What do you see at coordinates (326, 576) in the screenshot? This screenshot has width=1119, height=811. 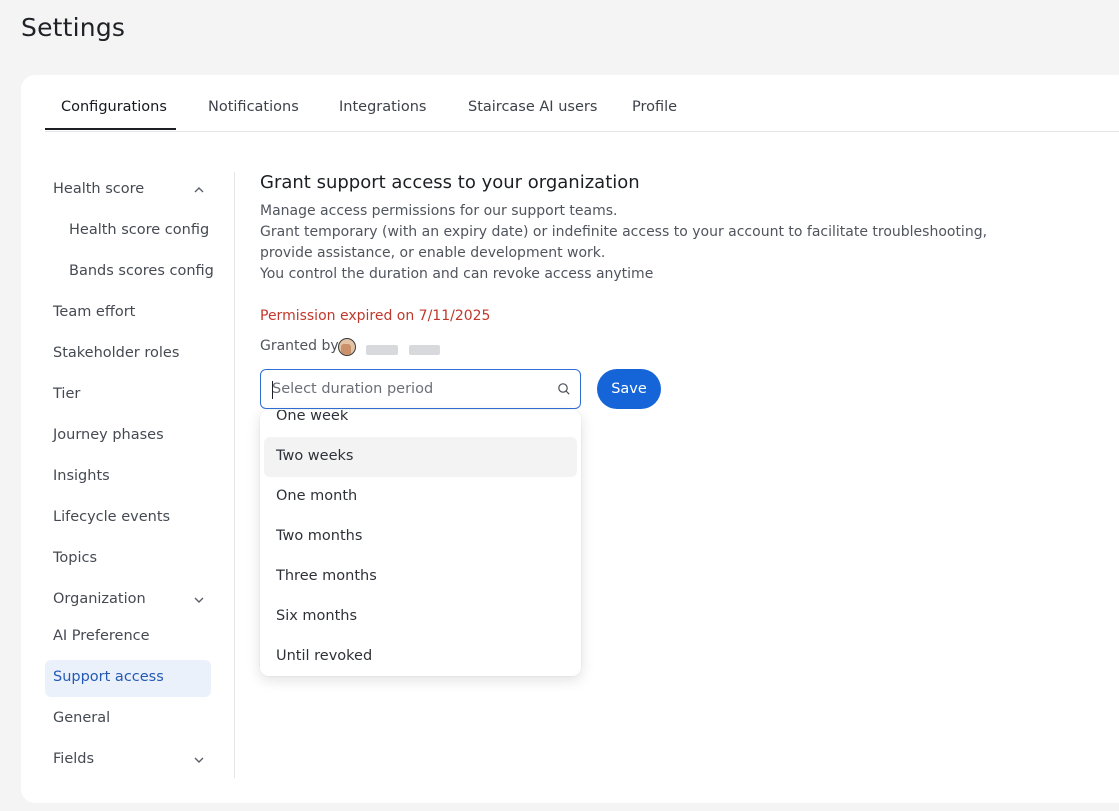 I see `option-label: Three months` at bounding box center [326, 576].